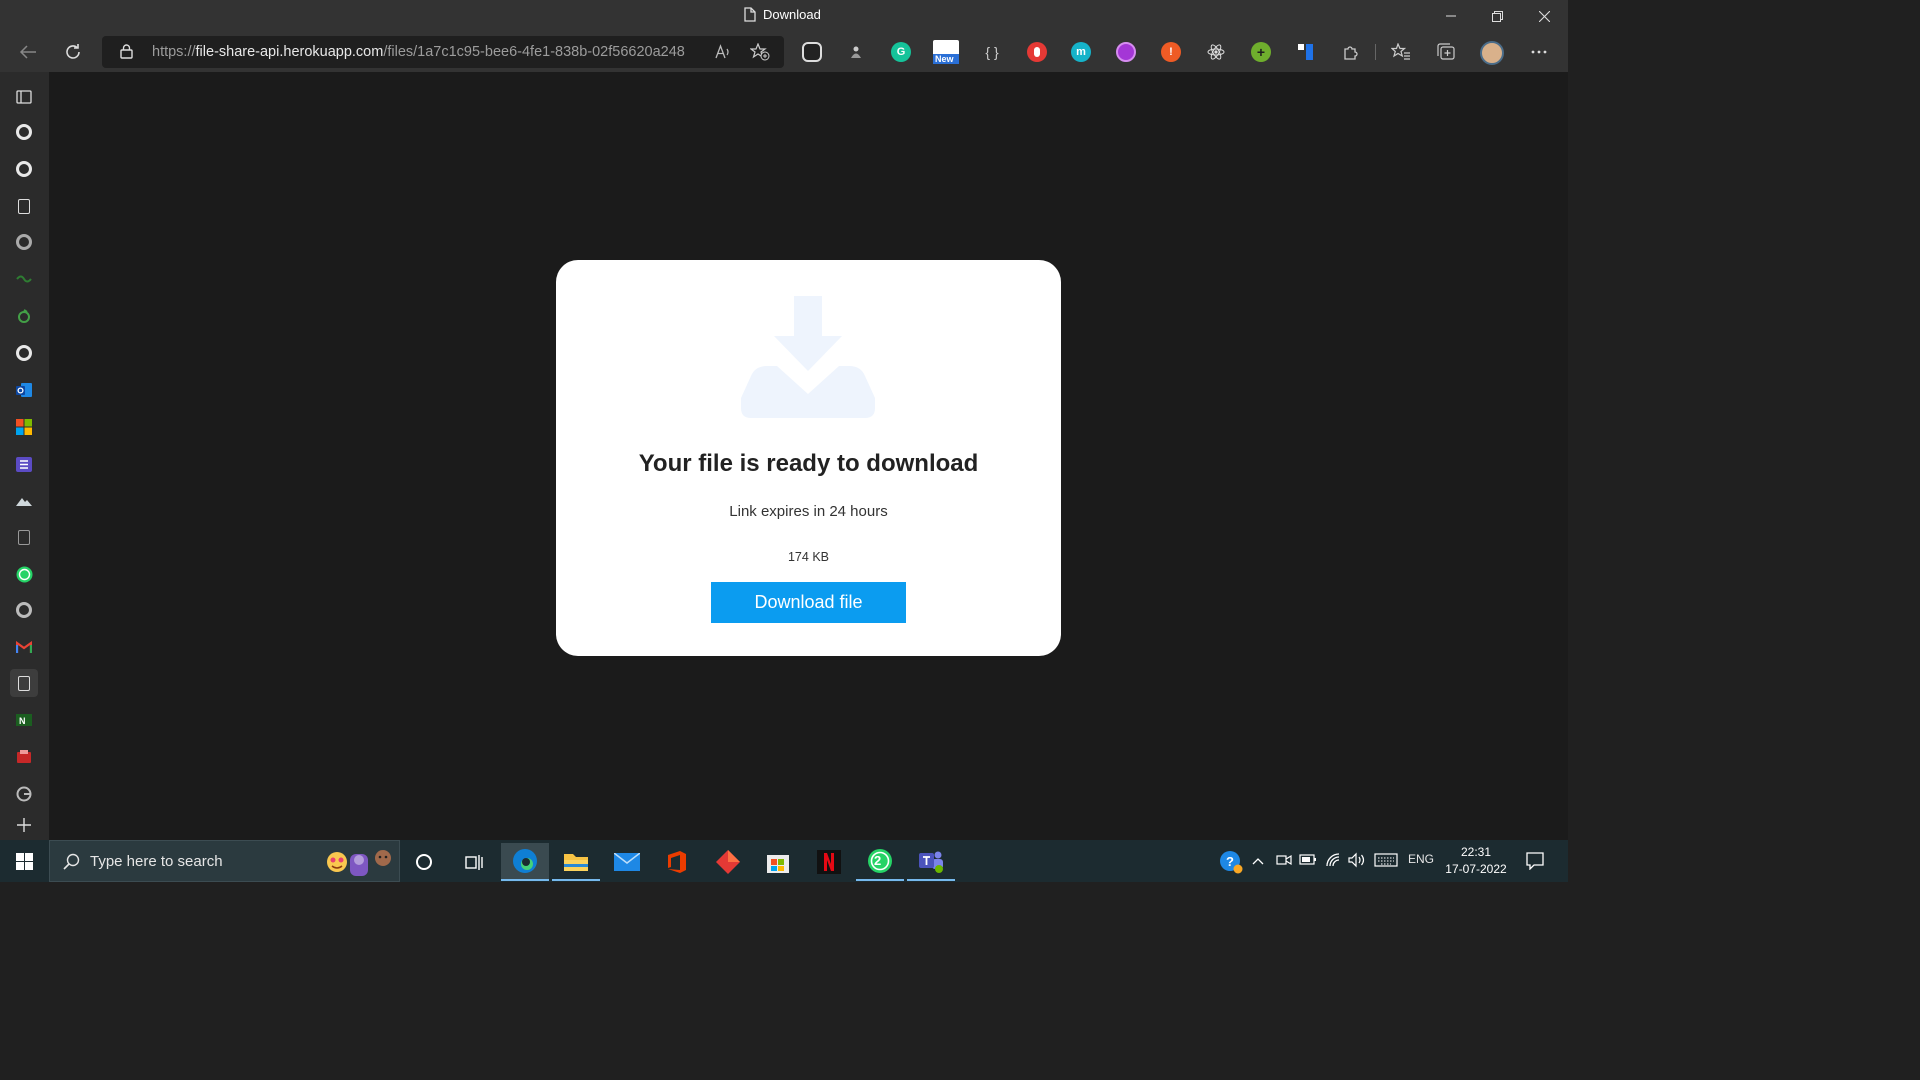 The width and height of the screenshot is (1920, 1080). What do you see at coordinates (1357, 861) in the screenshot?
I see `volume-icon` at bounding box center [1357, 861].